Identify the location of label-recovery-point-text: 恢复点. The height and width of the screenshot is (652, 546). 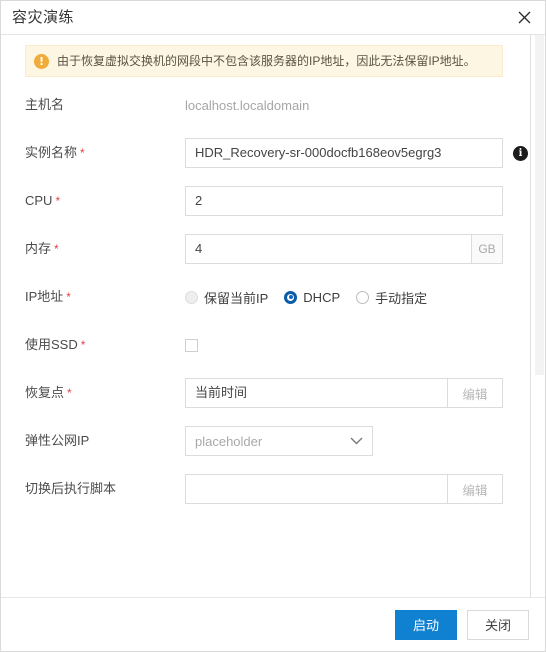
(45, 392).